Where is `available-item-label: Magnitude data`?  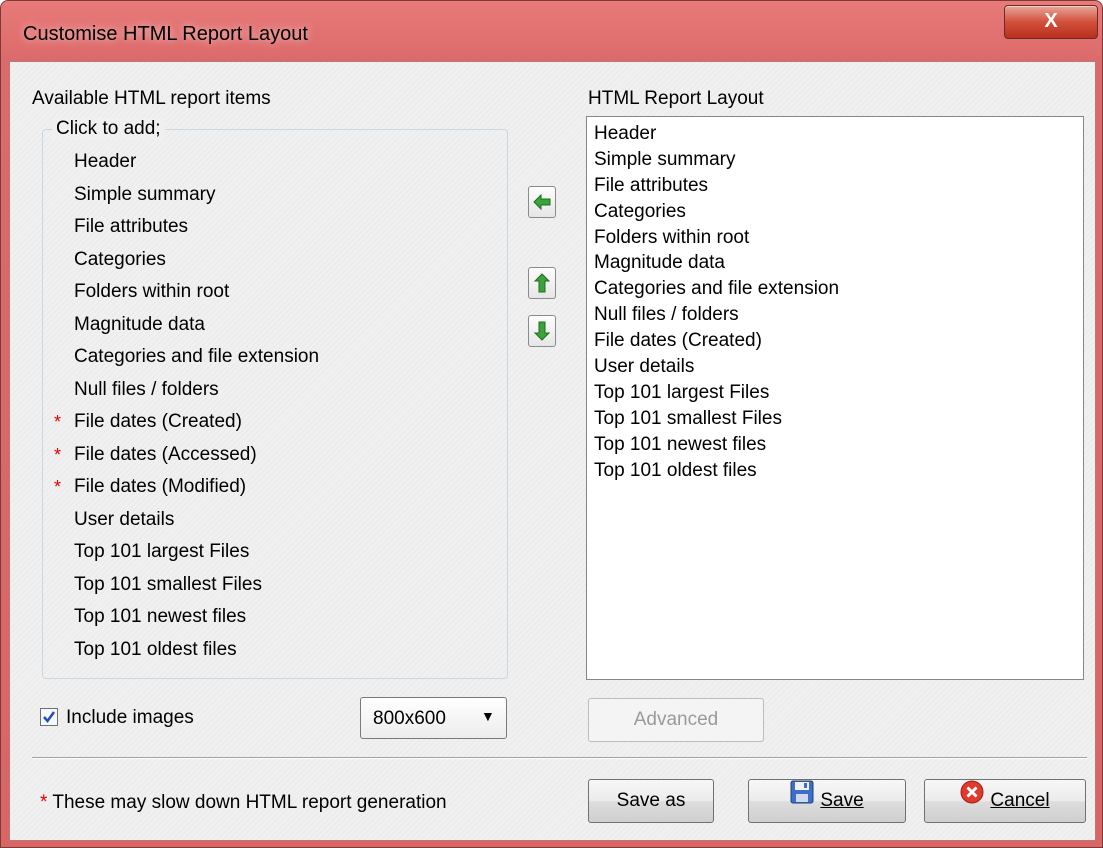 available-item-label: Magnitude data is located at coordinates (139, 324).